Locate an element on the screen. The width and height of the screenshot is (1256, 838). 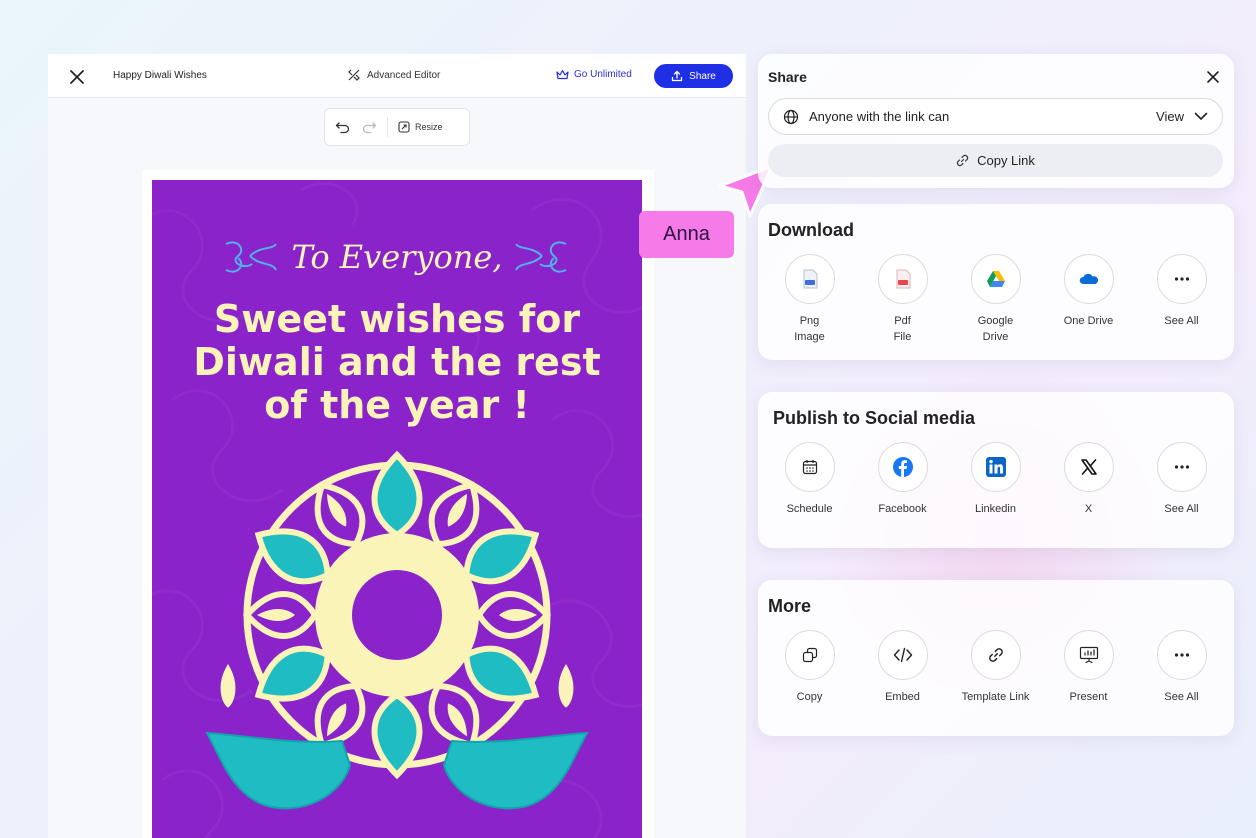
social-options: Schedule Facebook Linkedin X See All is located at coordinates (995, 479).